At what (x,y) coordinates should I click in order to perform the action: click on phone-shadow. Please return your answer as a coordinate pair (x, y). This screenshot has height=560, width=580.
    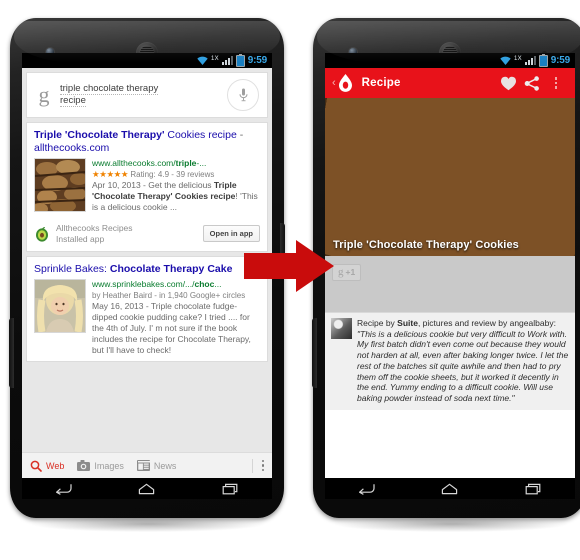
    Looking at the image, I should click on (148, 524).